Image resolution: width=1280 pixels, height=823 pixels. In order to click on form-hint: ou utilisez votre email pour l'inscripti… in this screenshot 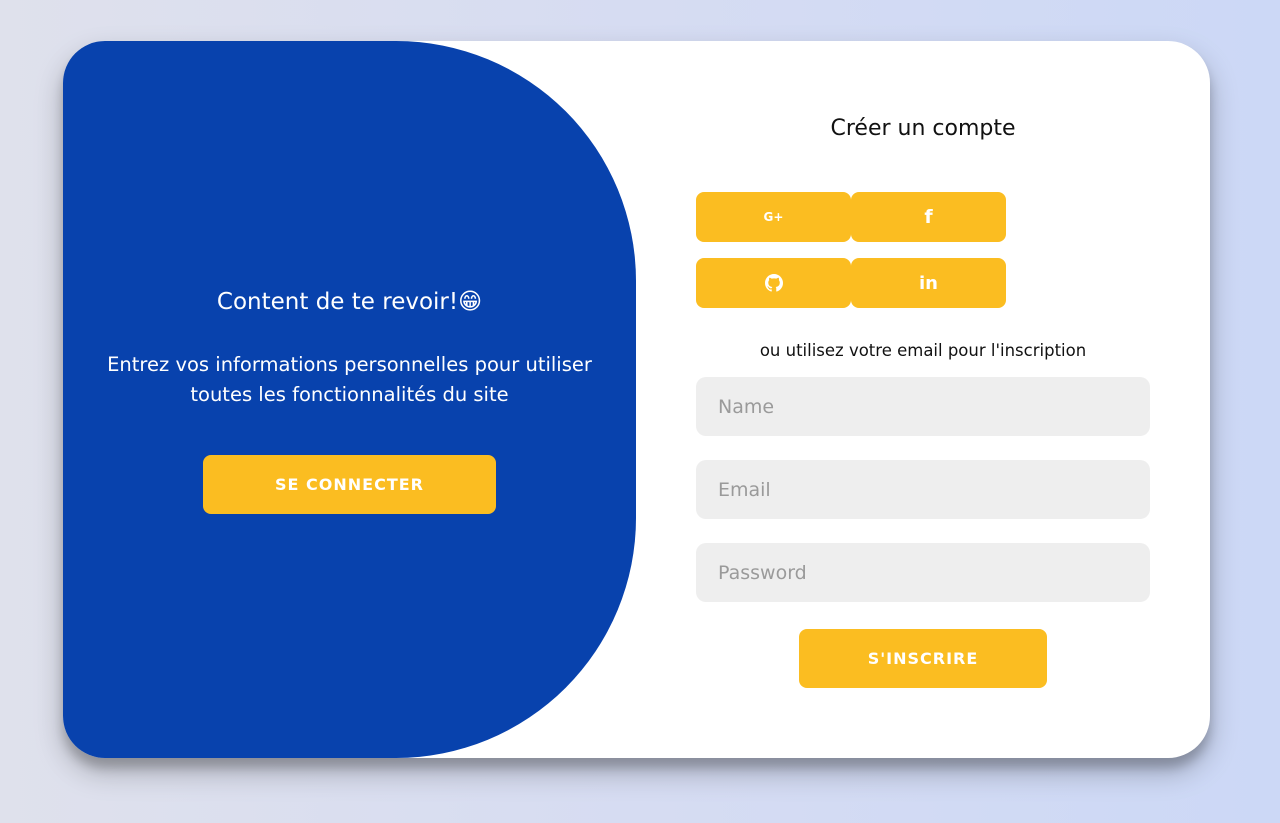, I will do `click(923, 350)`.